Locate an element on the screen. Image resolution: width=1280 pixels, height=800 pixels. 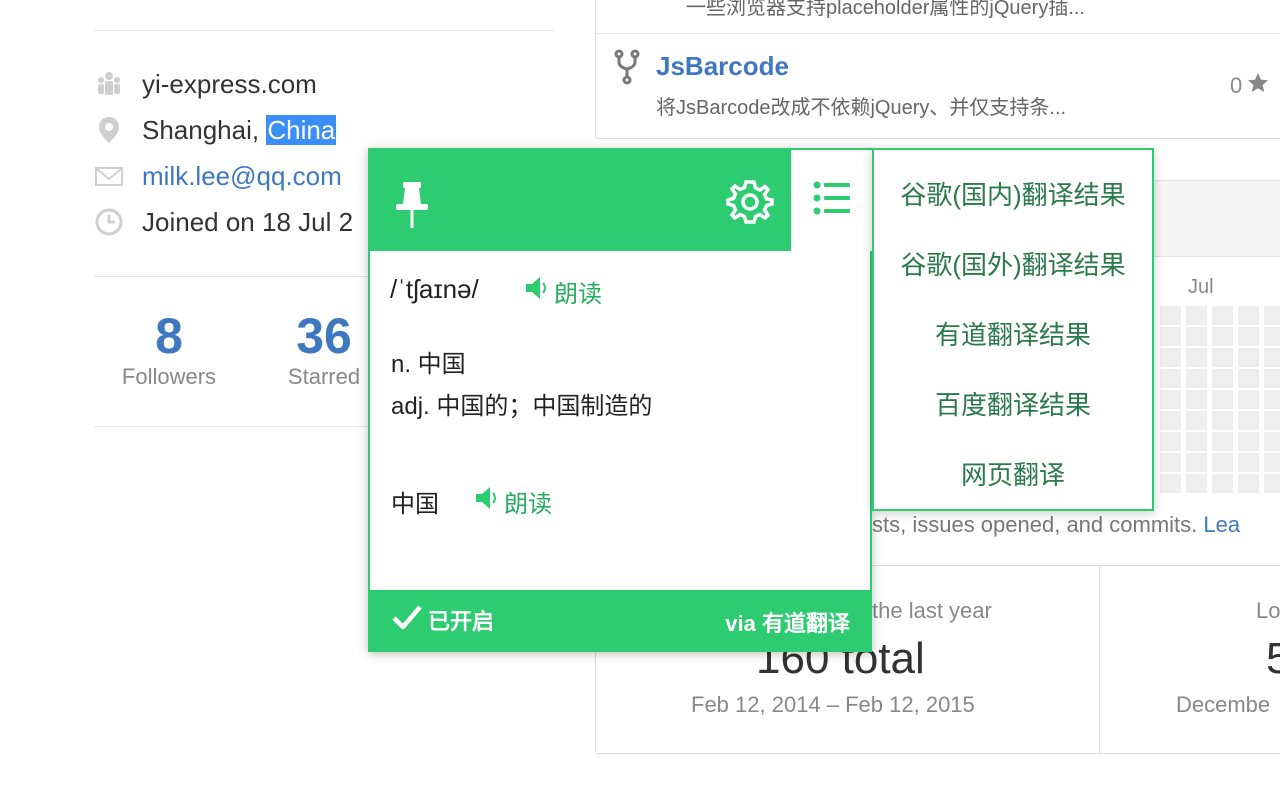
translation-source-menu: 谷歌(国内)翻译结果 谷歌(国外)翻译结果 有道翻译结果 百度翻译结果 网页翻译 is located at coordinates (1013, 329).